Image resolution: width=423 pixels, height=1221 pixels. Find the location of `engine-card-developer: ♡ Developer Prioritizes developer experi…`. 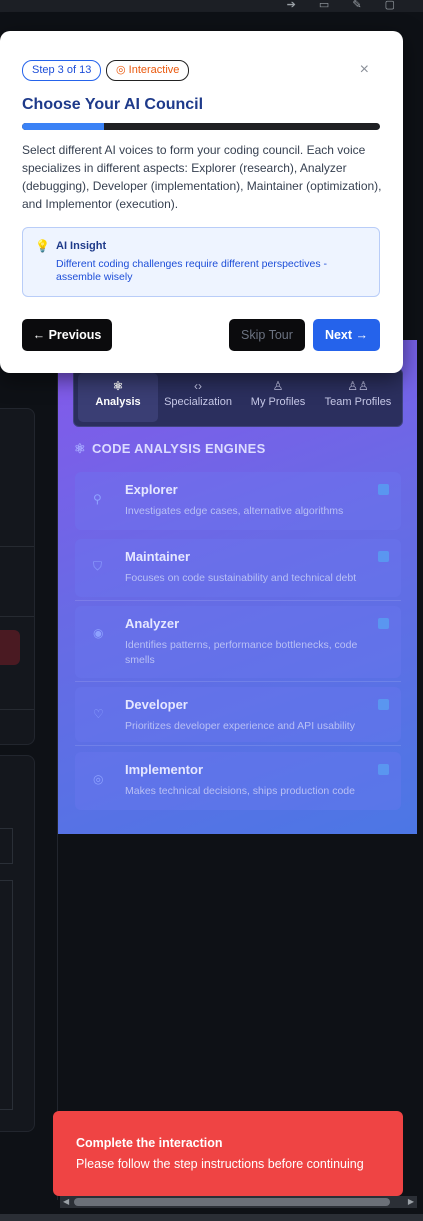

engine-card-developer: ♡ Developer Prioritizes developer experi… is located at coordinates (238, 714).